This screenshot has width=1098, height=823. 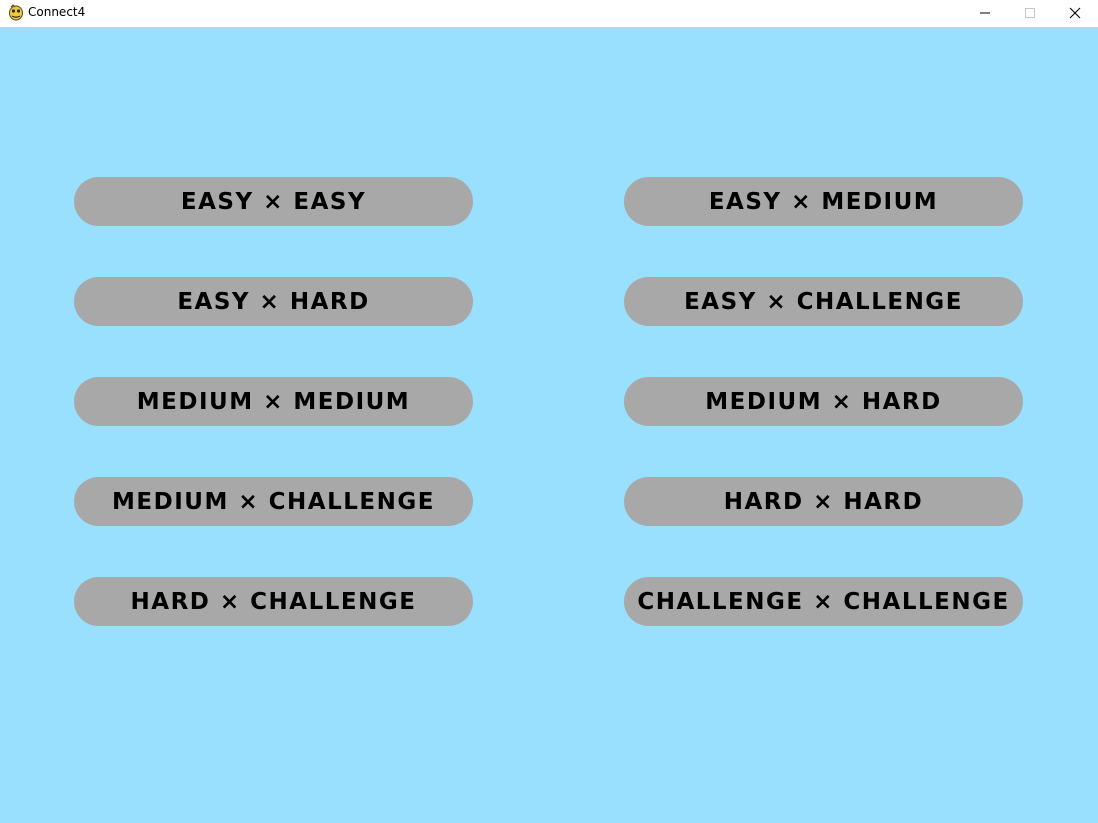 I want to click on challenge-vs-challenge-button: CHALLENGE × CHALLENGE, so click(x=823, y=601).